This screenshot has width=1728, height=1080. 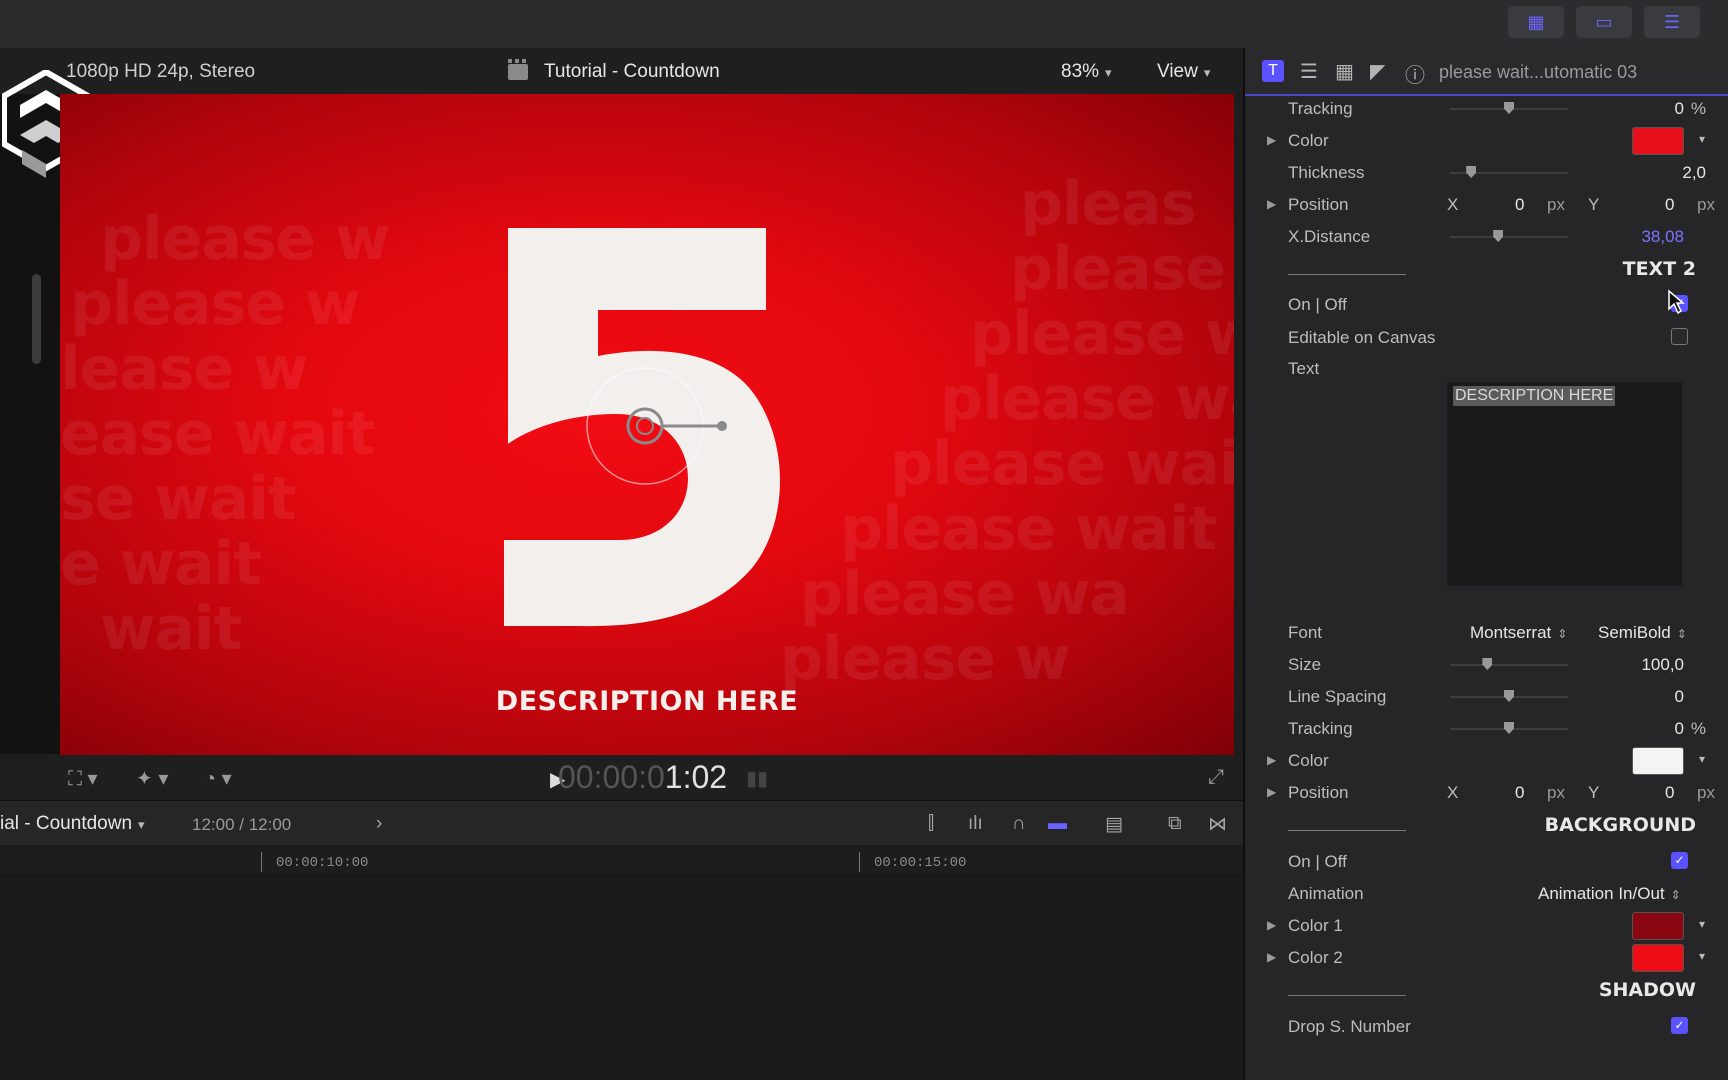 What do you see at coordinates (1662, 237) in the screenshot?
I see `x-distance-value: 38,08` at bounding box center [1662, 237].